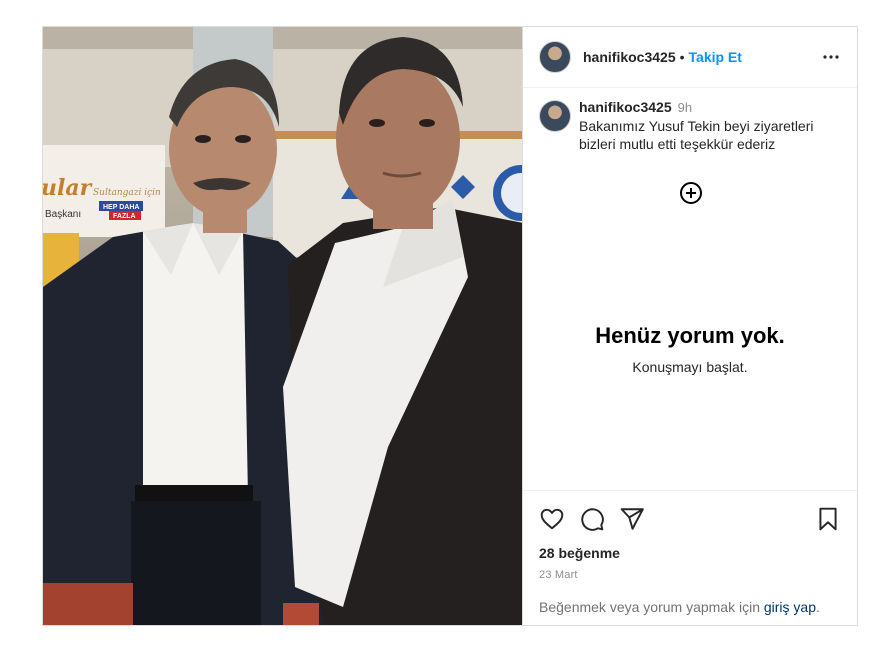 The width and height of the screenshot is (876, 652). I want to click on banner-slogan-bold: HEP DAHA, so click(121, 207).